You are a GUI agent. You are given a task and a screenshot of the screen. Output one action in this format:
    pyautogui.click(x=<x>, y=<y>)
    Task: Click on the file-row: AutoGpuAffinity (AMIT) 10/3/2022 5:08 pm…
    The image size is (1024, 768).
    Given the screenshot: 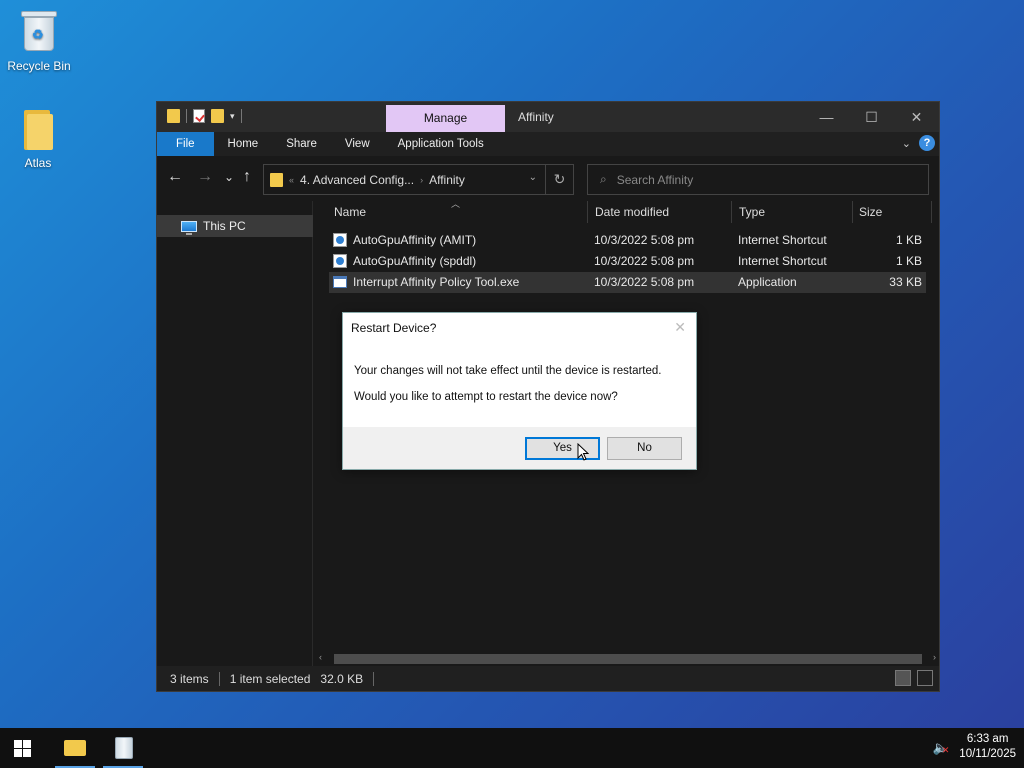 What is the action you would take?
    pyautogui.click(x=627, y=240)
    